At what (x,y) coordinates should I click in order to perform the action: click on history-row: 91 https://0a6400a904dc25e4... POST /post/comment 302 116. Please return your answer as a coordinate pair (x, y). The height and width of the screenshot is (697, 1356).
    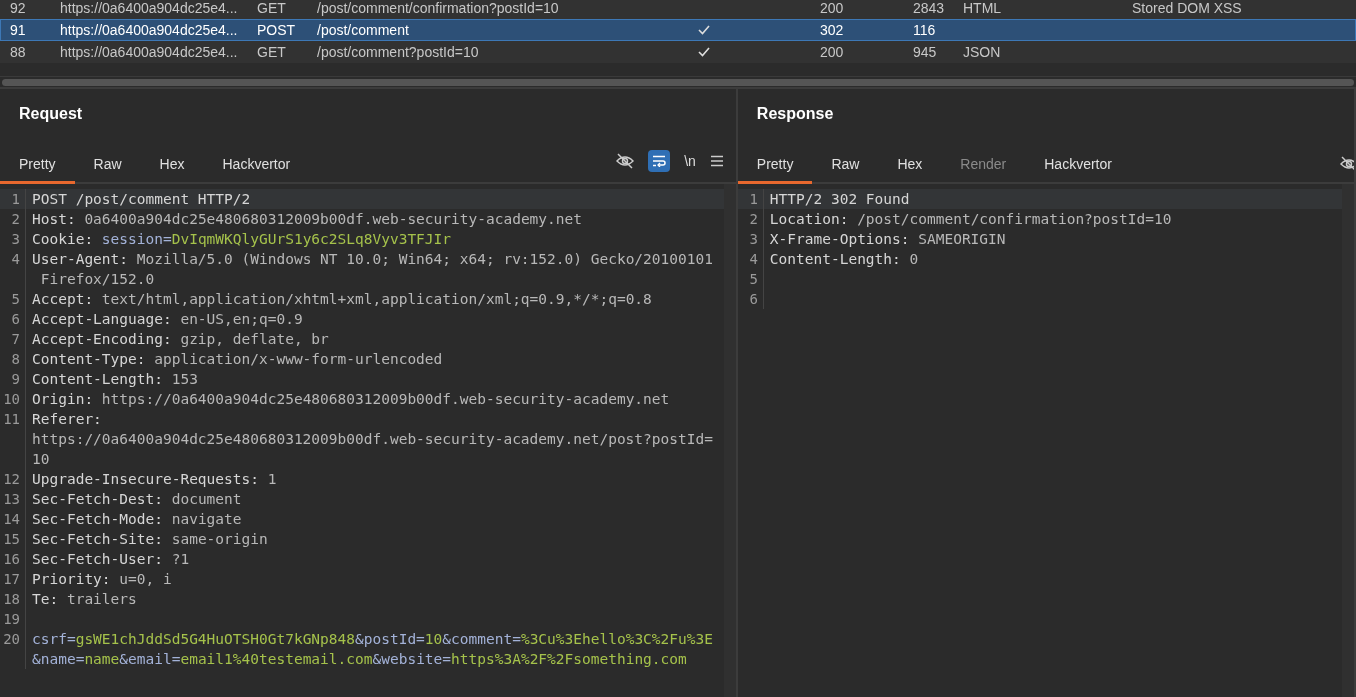
    Looking at the image, I should click on (678, 30).